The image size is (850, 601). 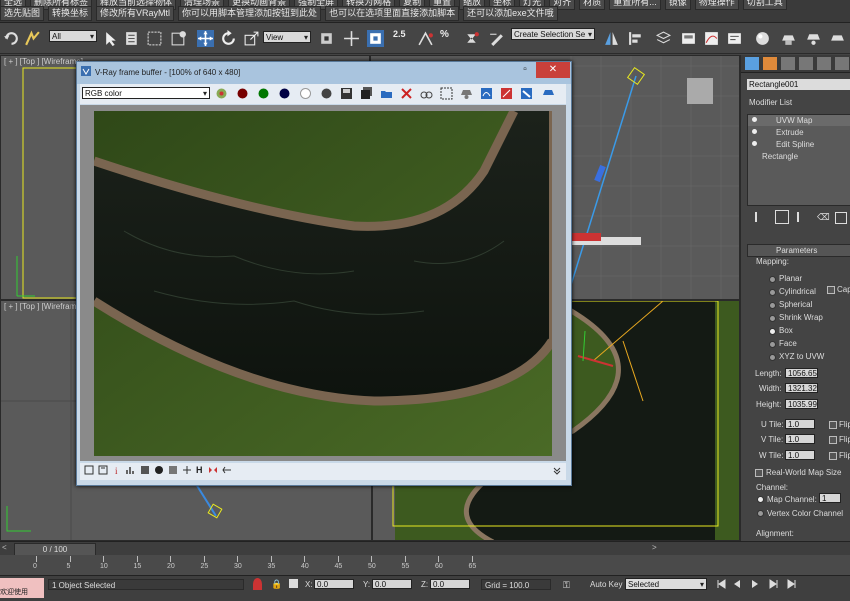 I want to click on configure-sets-icon, so click(x=841, y=218).